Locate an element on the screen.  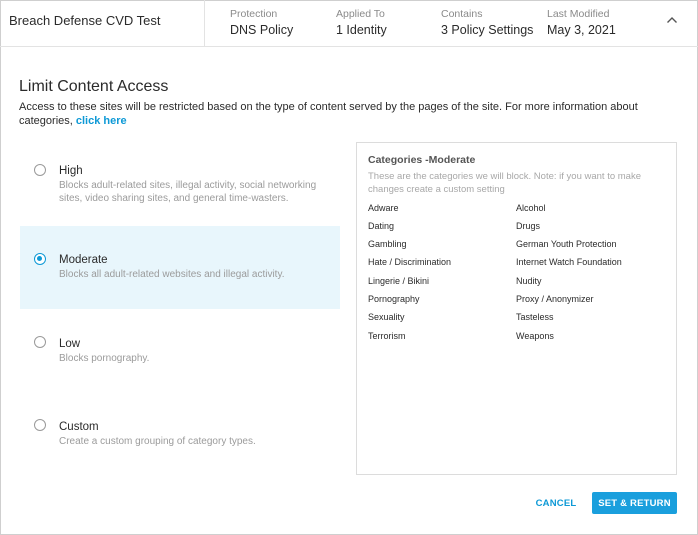
header-divider is located at coordinates (204, 23).